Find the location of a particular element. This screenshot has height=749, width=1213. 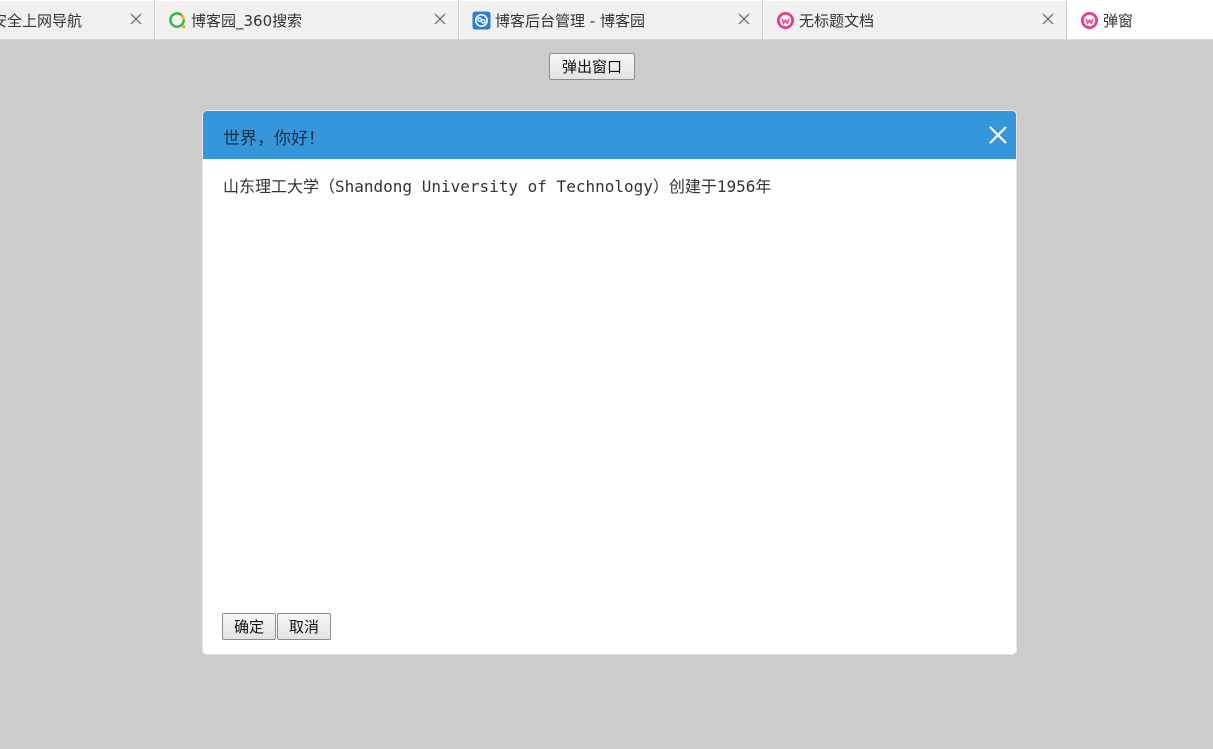

tab-cnblogs-admin: 博客后台管理 - 博客园 is located at coordinates (611, 20).